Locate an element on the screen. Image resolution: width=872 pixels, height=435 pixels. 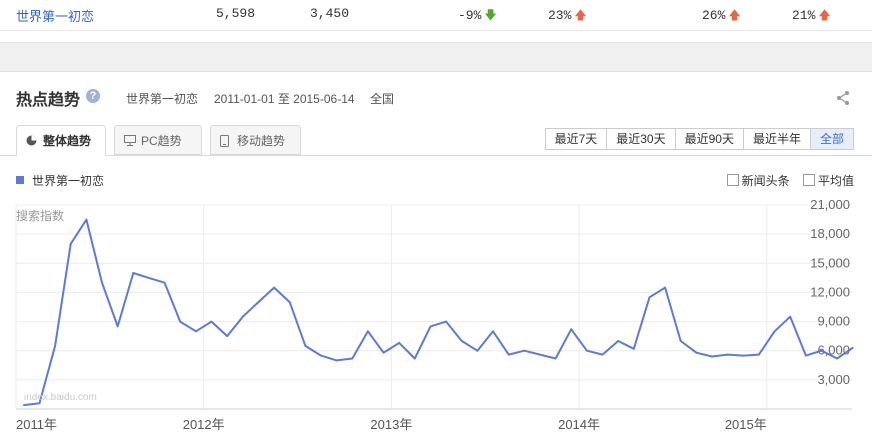
average-checkbox-box is located at coordinates (808, 180).